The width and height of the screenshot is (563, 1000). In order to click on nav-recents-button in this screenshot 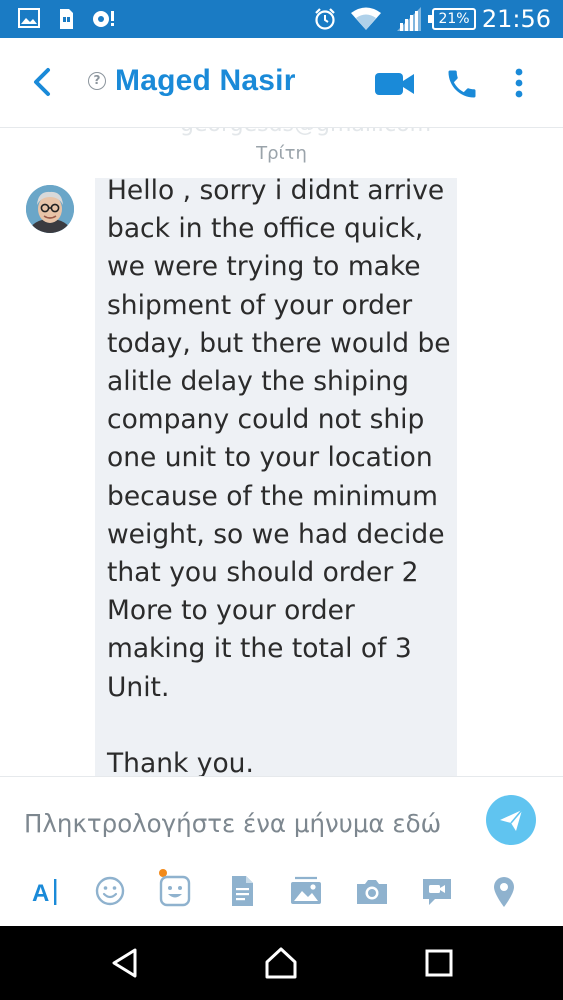, I will do `click(439, 963)`.